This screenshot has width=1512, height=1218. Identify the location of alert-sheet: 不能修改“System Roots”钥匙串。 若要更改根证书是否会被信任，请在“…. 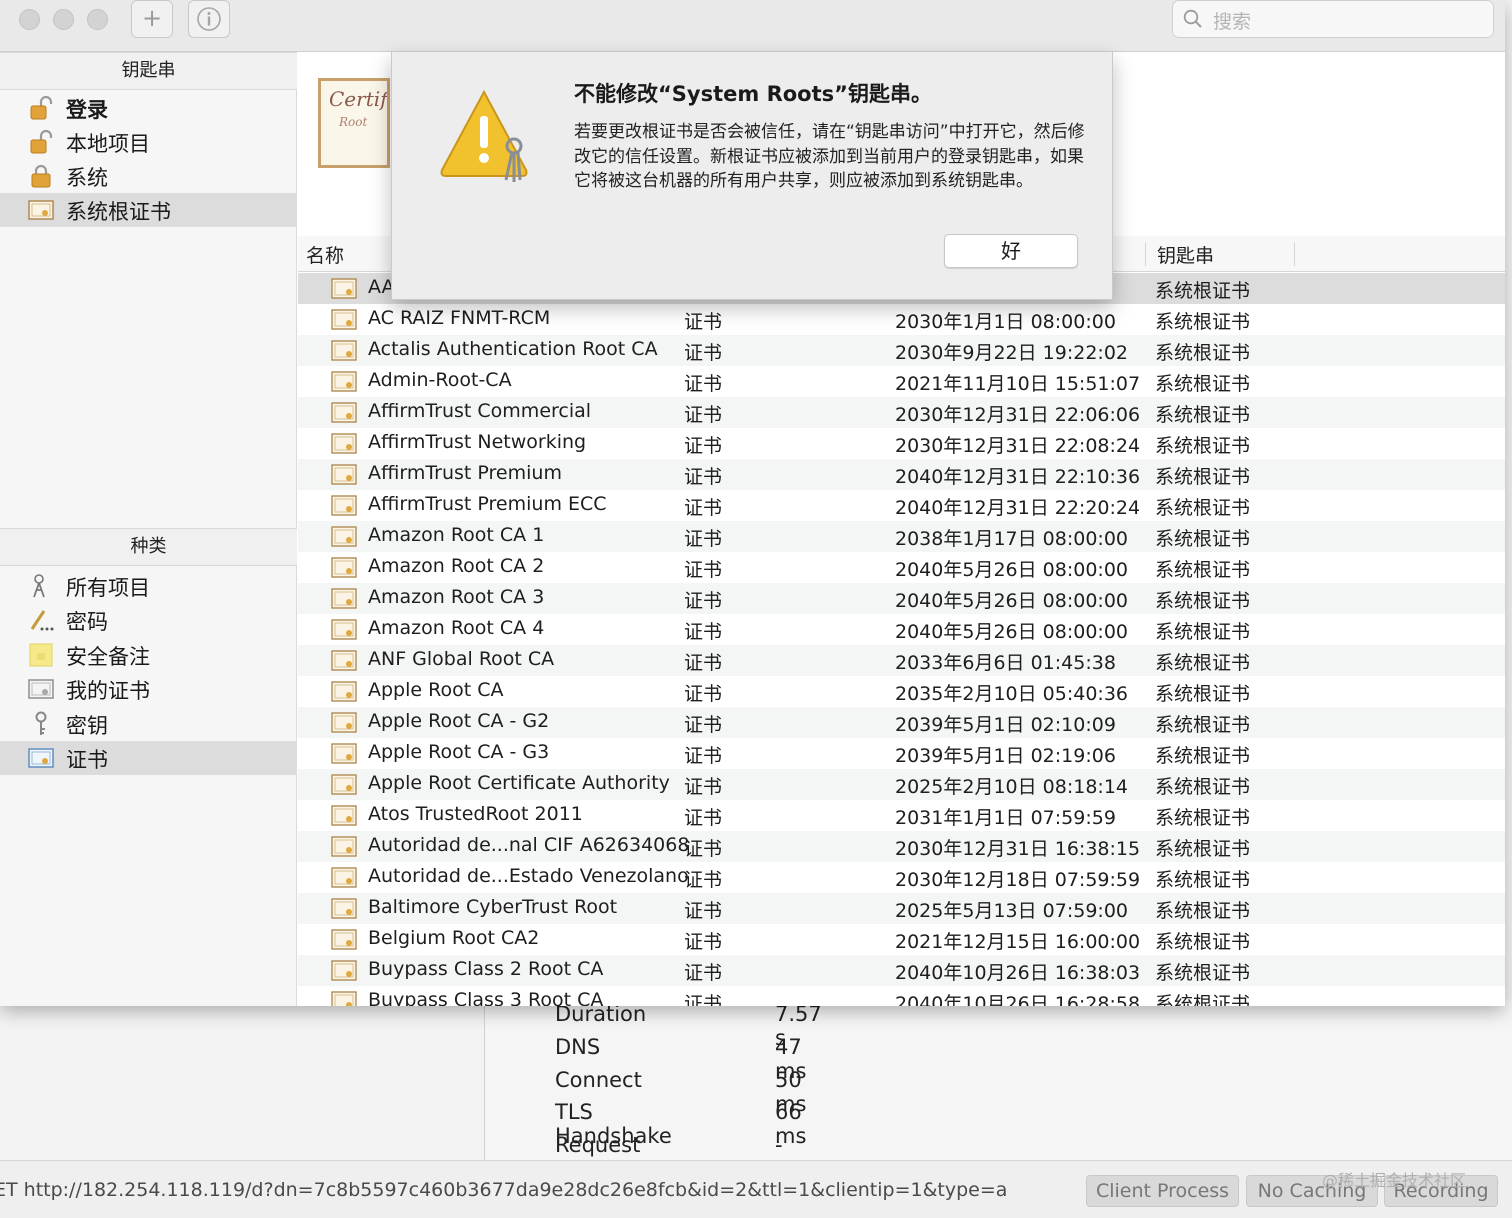
(752, 176).